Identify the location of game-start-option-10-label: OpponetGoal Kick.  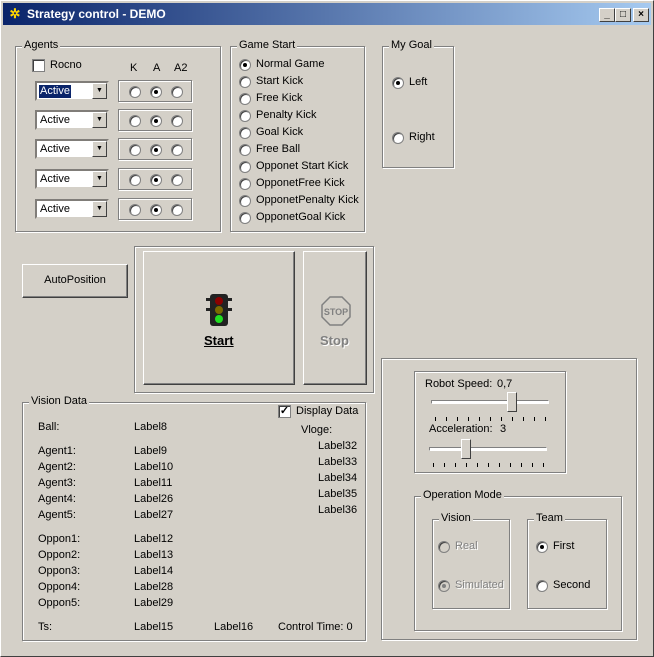
(301, 217).